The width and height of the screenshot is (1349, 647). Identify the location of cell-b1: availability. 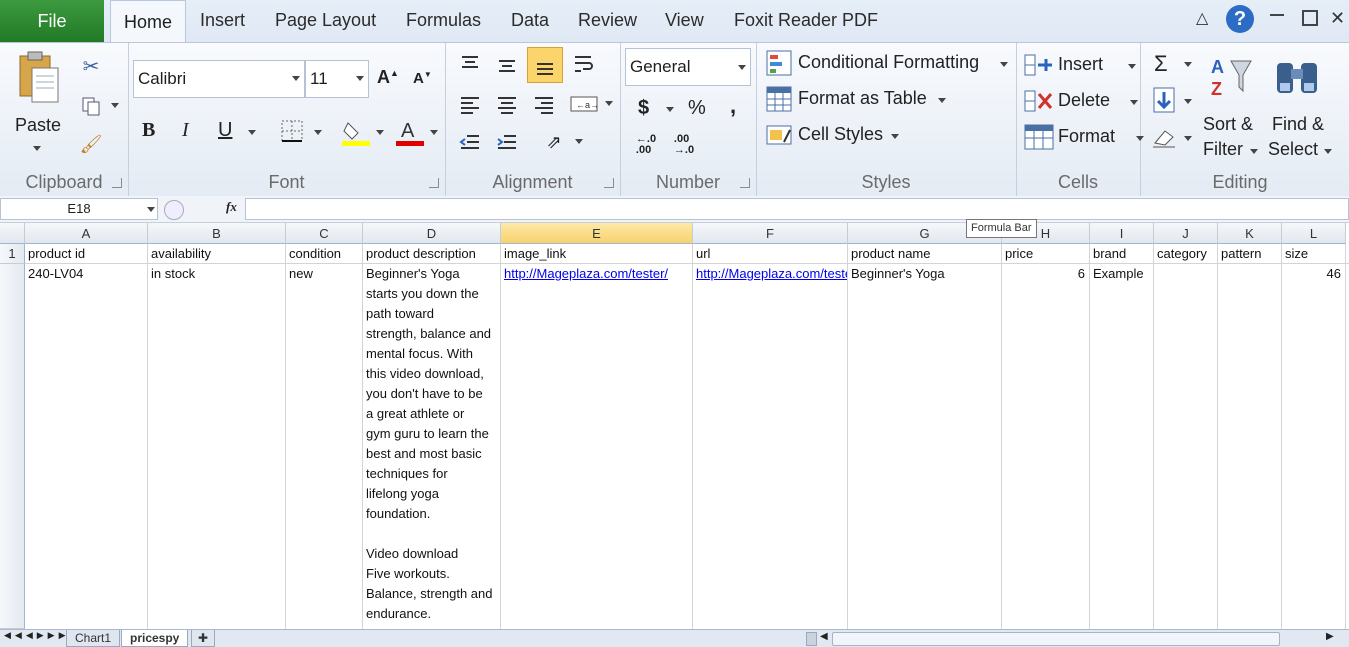
(216, 254).